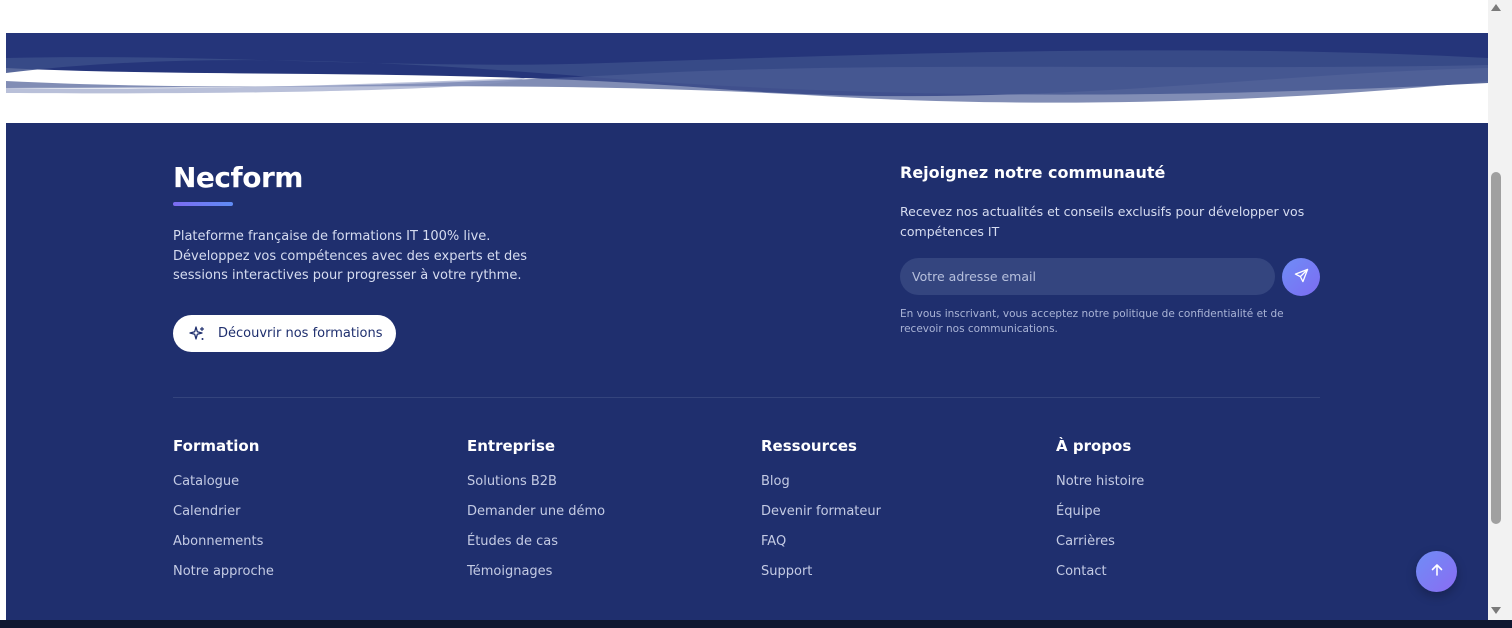 The width and height of the screenshot is (1512, 628). I want to click on footer-link-demander-demo: Demander une démo, so click(536, 518).